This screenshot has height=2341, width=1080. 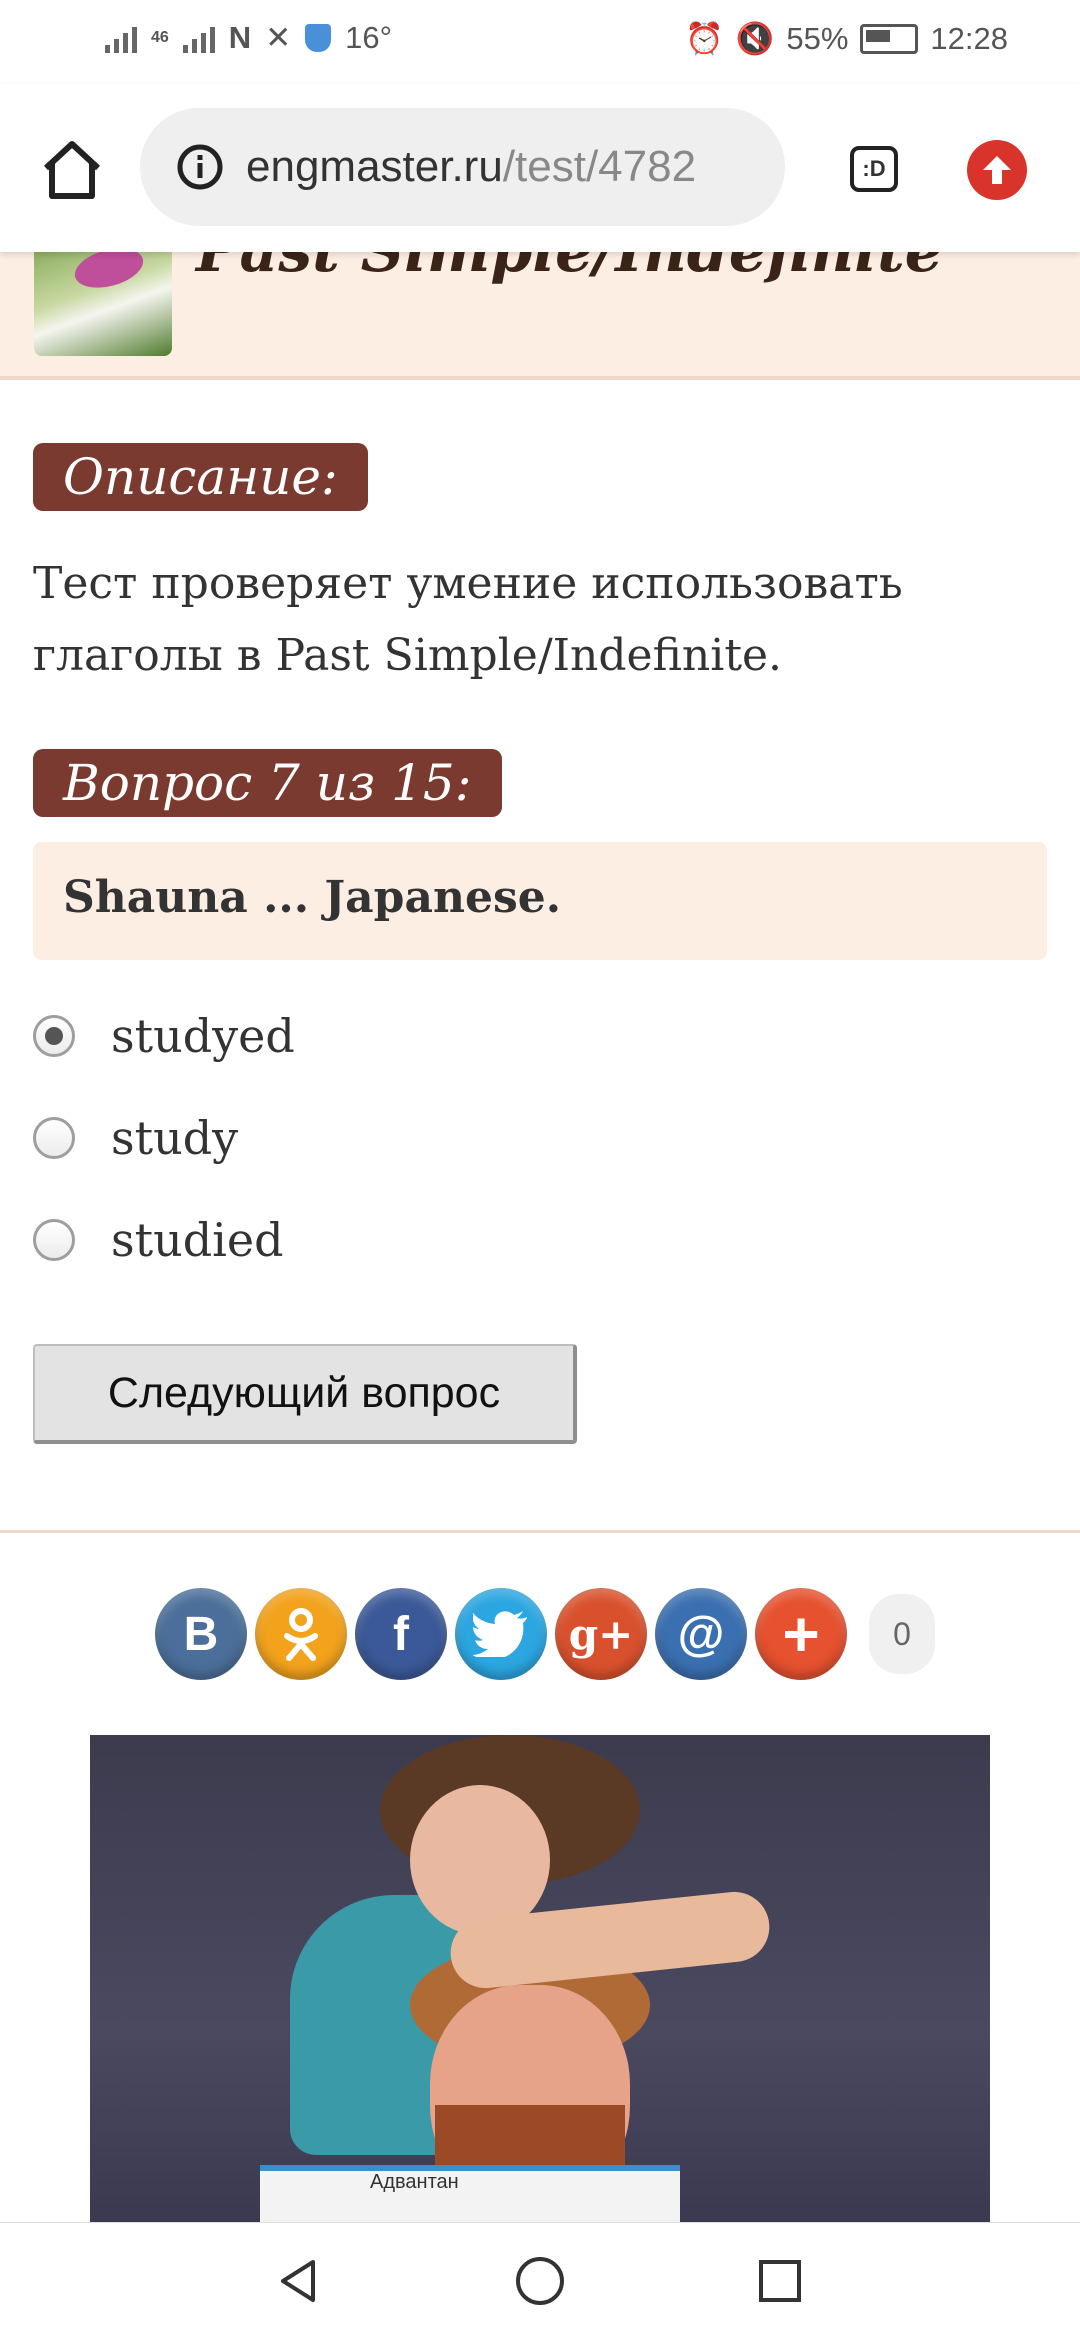 I want to click on share-count: 0, so click(x=902, y=1634).